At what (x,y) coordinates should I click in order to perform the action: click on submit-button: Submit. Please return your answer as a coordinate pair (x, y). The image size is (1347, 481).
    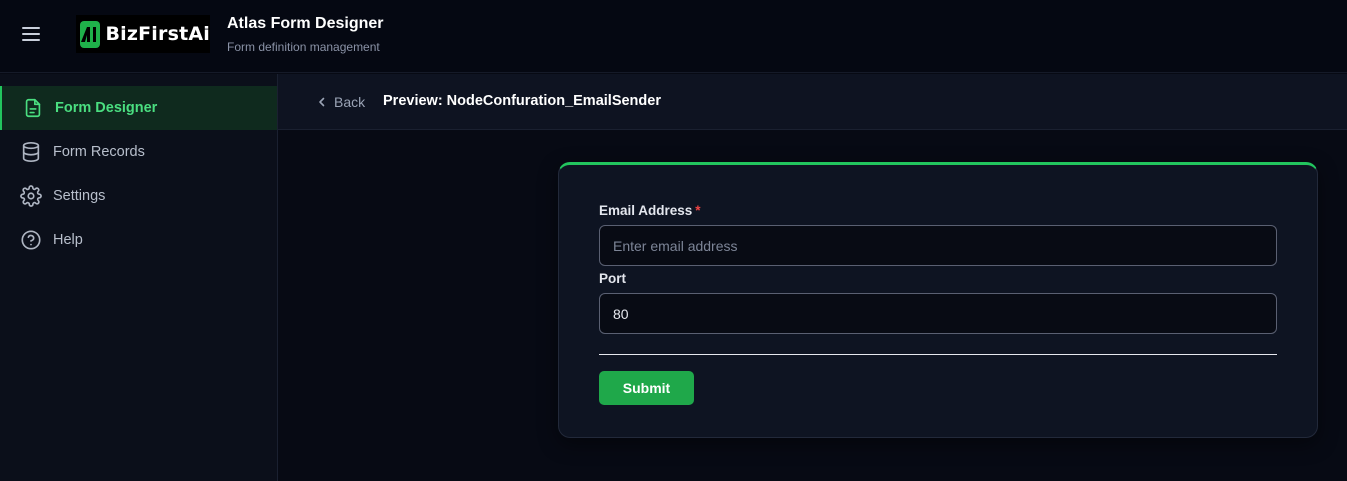
    Looking at the image, I should click on (646, 388).